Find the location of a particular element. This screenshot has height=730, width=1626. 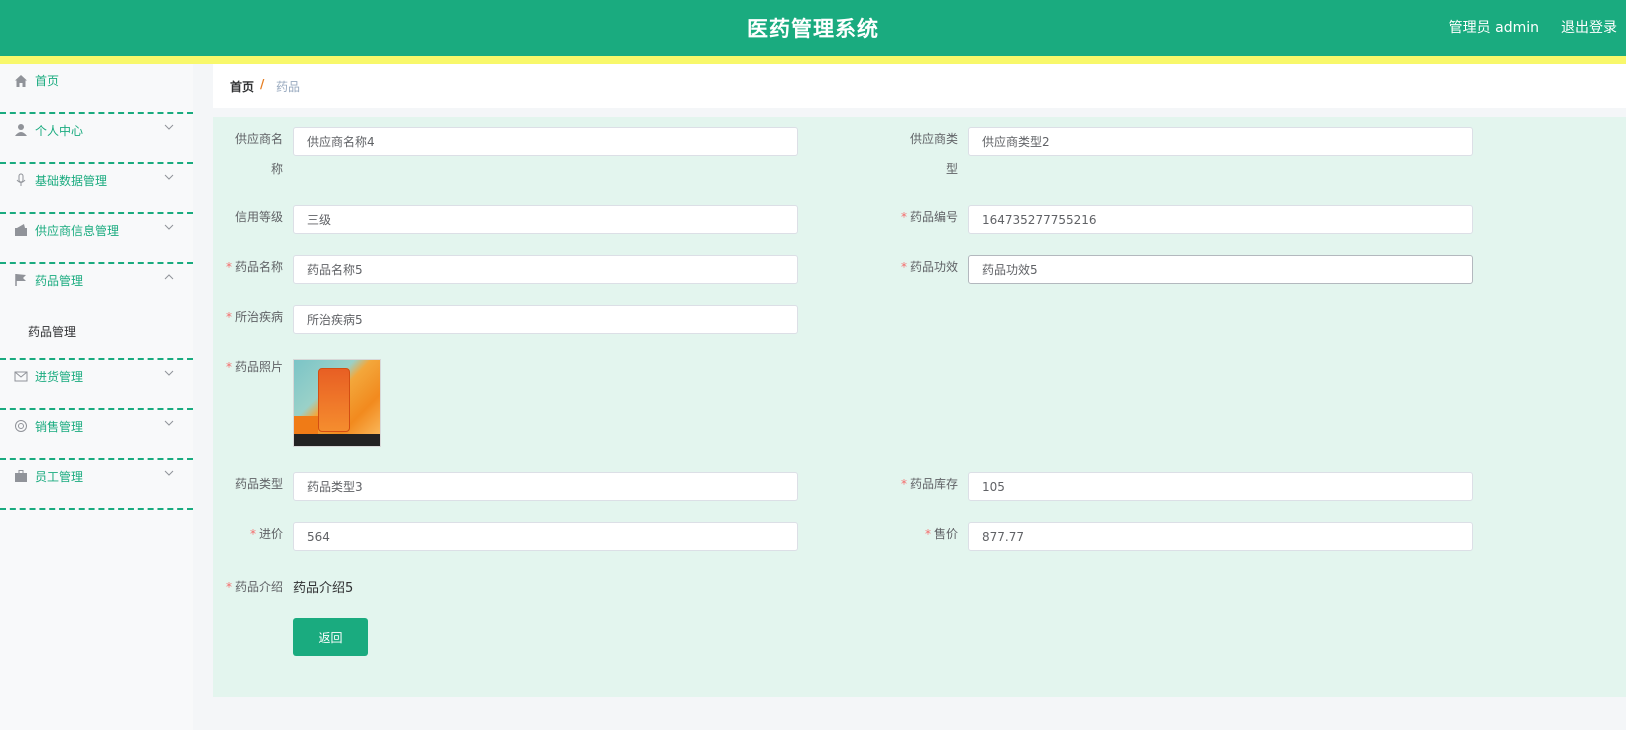

app-title: 医药管理系统 is located at coordinates (813, 29).